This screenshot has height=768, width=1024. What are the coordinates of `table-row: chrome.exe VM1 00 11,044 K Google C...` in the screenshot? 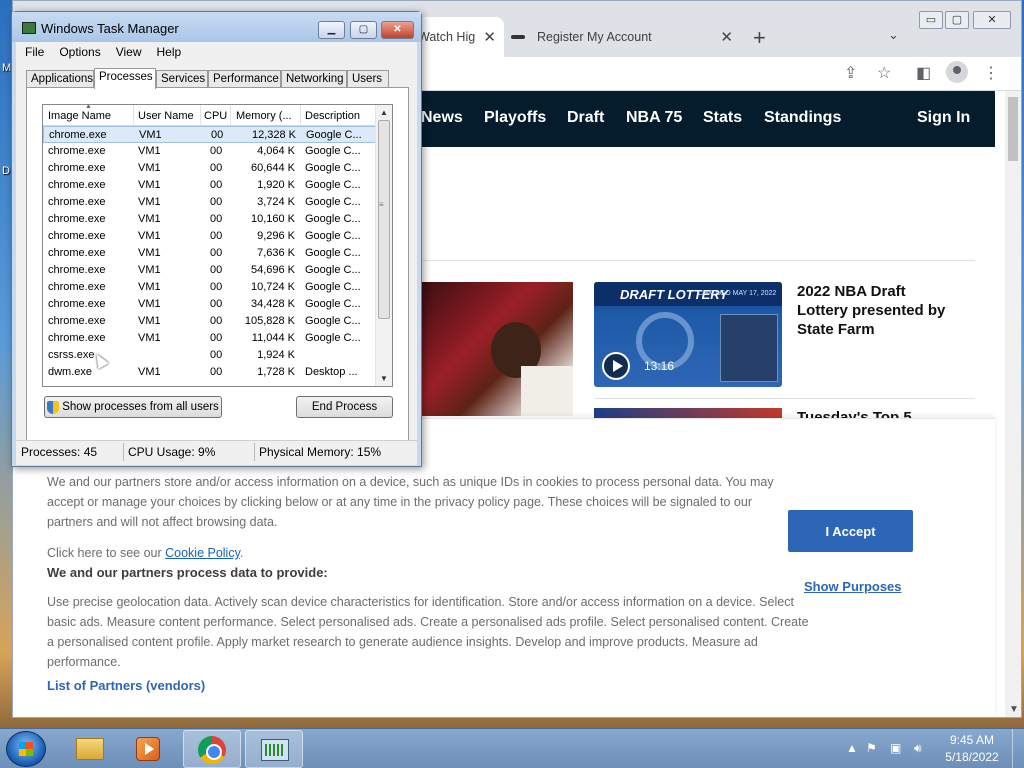 It's located at (209, 338).